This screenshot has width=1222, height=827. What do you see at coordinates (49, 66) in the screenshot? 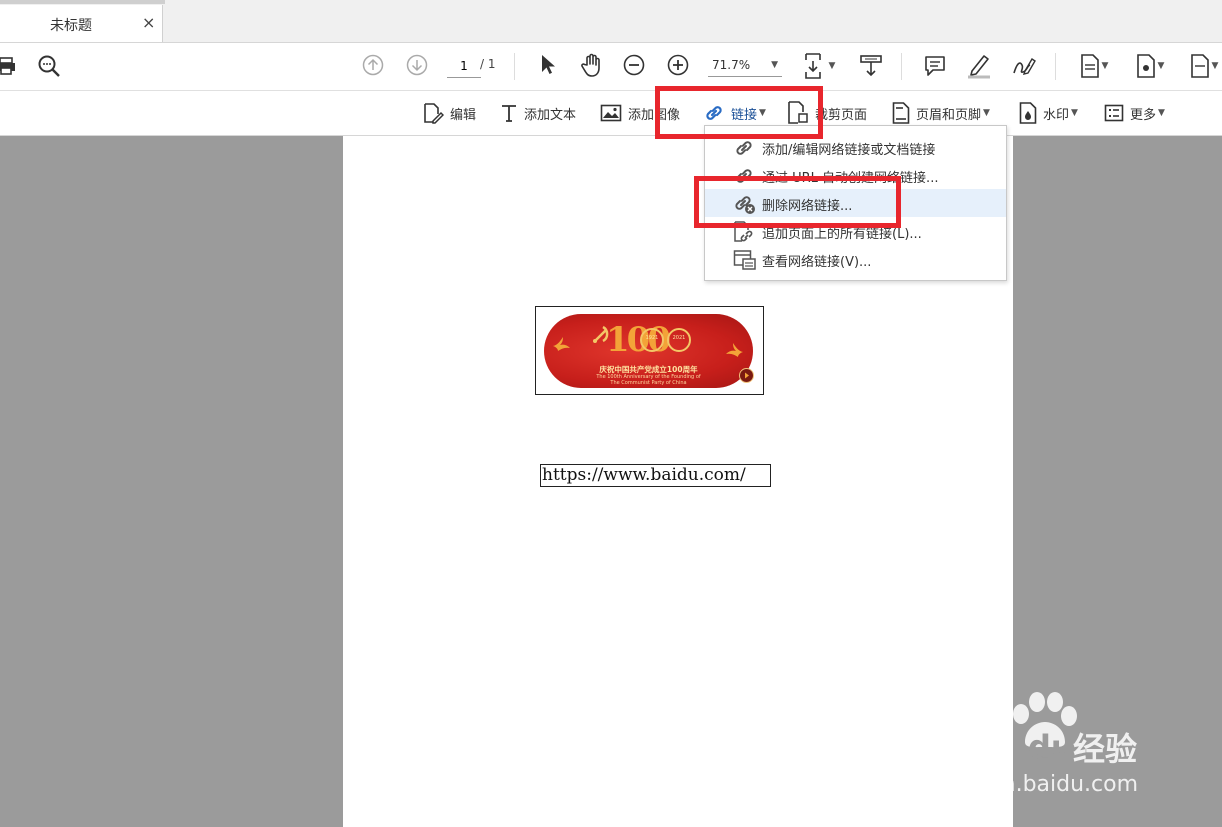
I see `search-icon` at bounding box center [49, 66].